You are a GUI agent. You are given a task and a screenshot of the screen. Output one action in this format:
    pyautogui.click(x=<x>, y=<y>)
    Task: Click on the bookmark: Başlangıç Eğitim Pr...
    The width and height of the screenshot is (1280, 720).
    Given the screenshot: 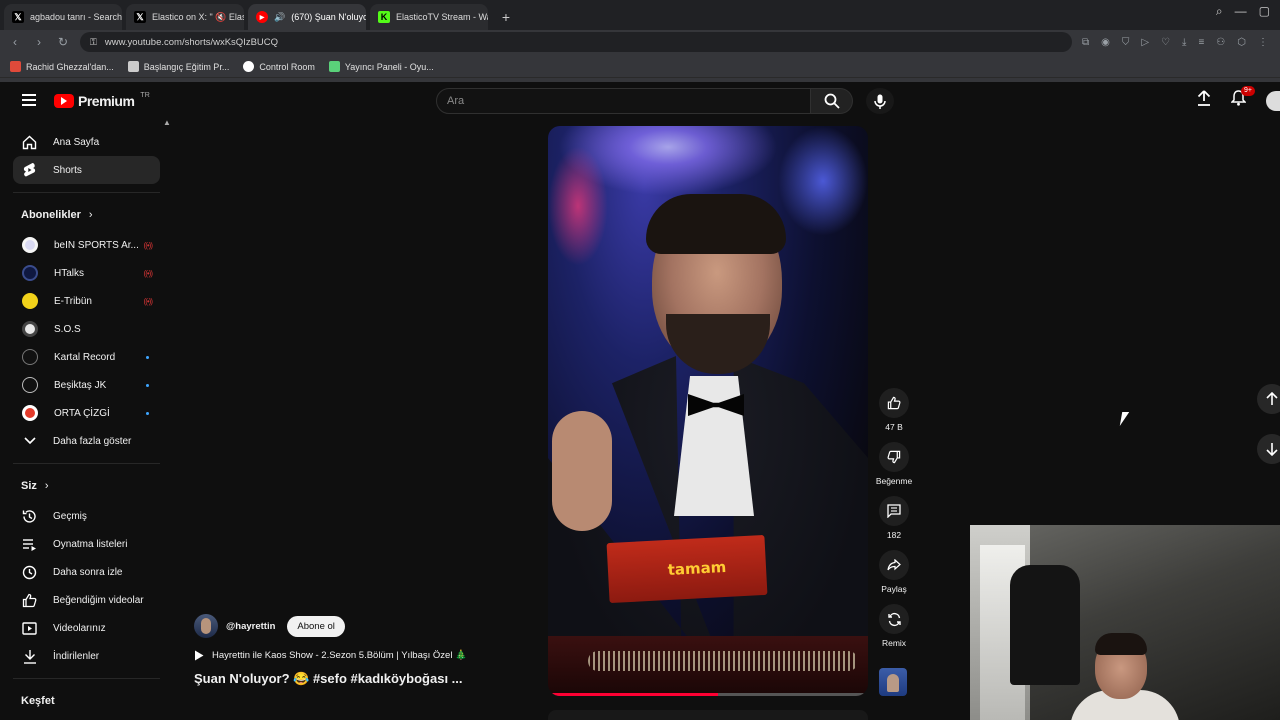 What is the action you would take?
    pyautogui.click(x=178, y=66)
    